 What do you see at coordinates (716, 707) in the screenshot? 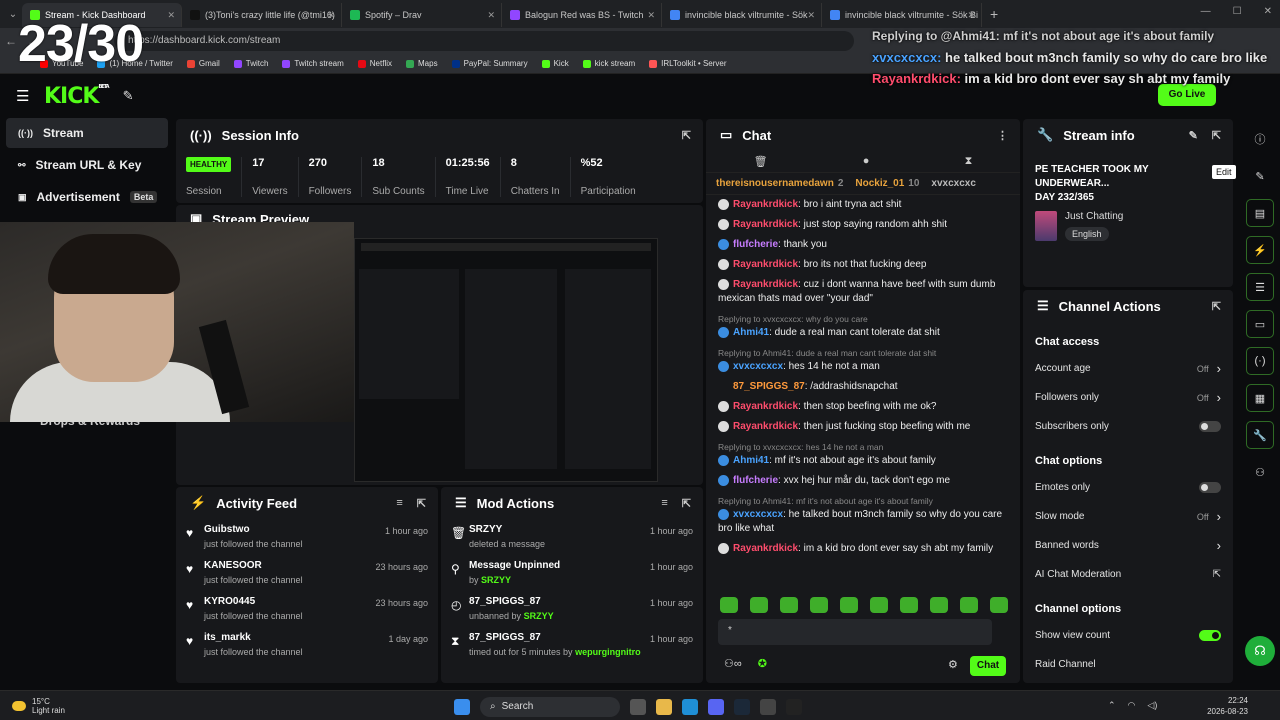
I see `discord-icon` at bounding box center [716, 707].